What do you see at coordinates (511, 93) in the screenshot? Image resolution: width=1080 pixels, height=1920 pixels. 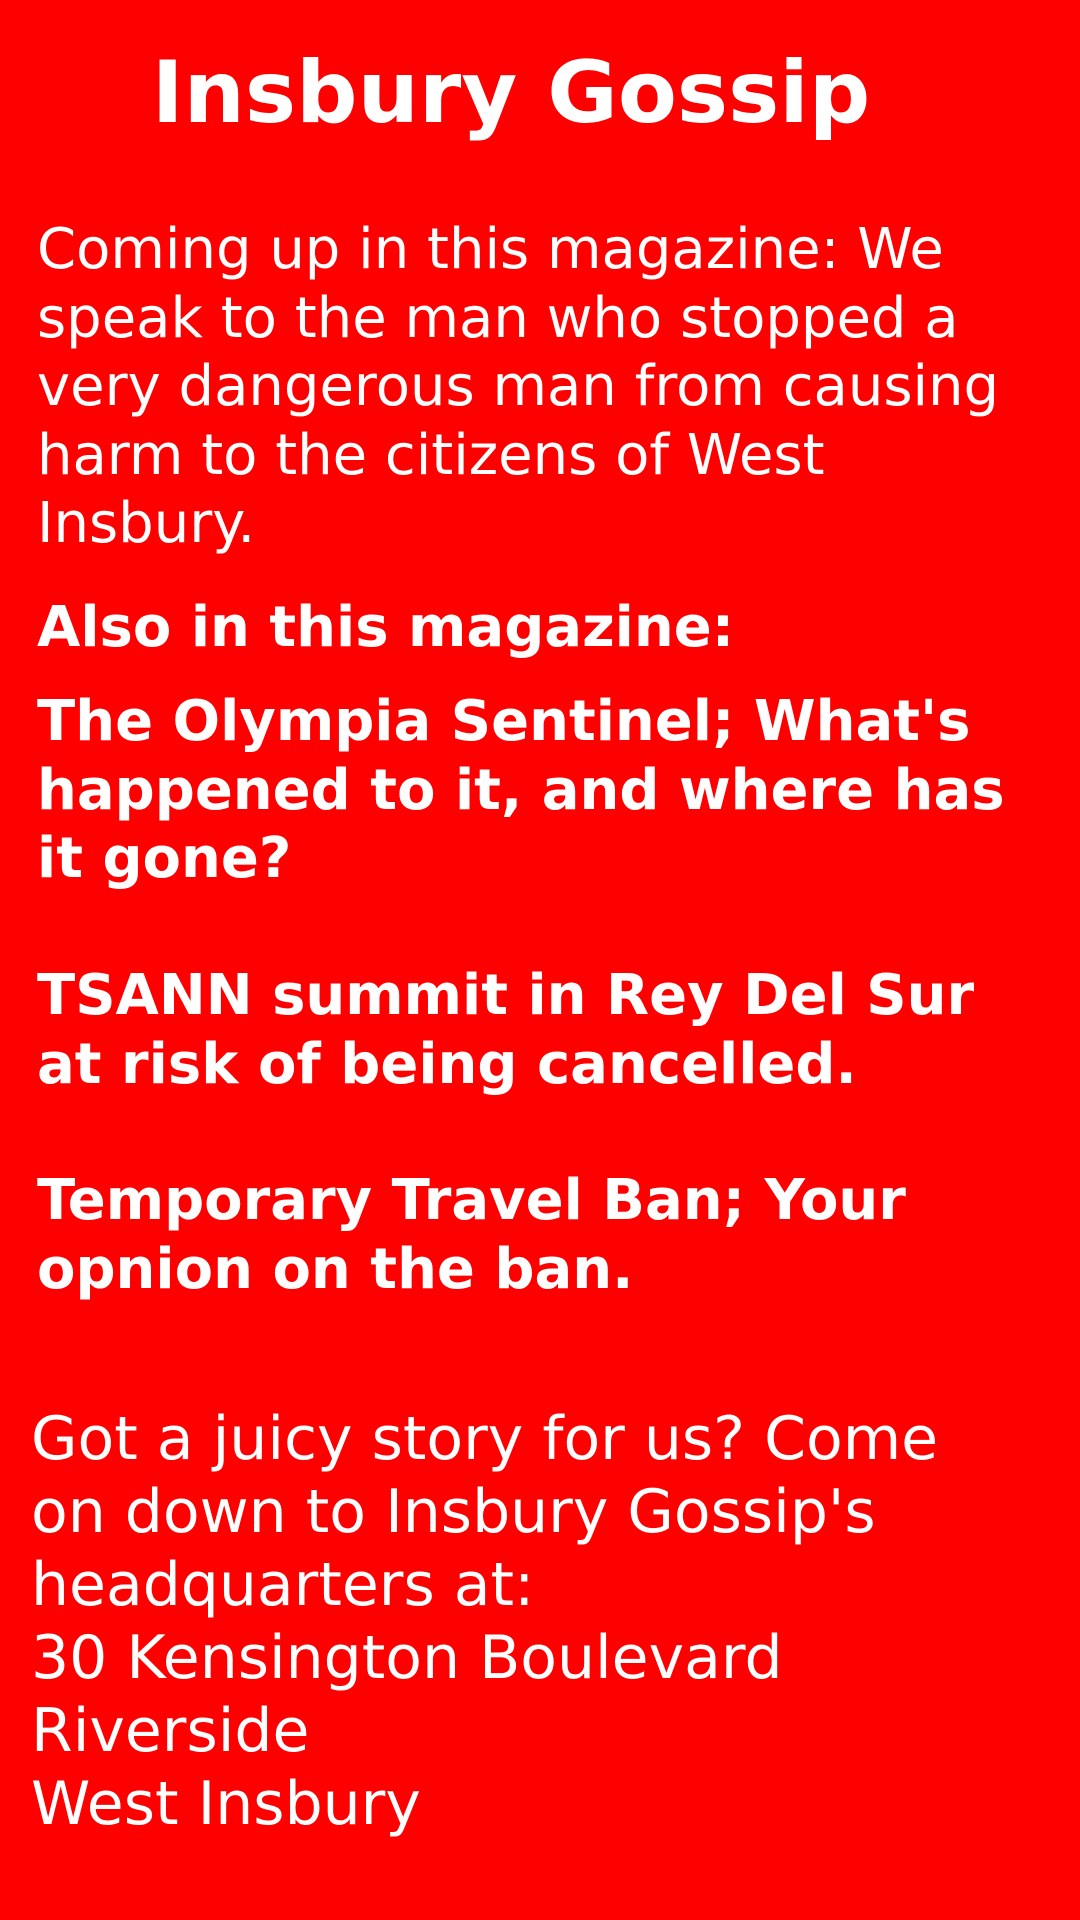 I see `page-title: Insbury Gossip` at bounding box center [511, 93].